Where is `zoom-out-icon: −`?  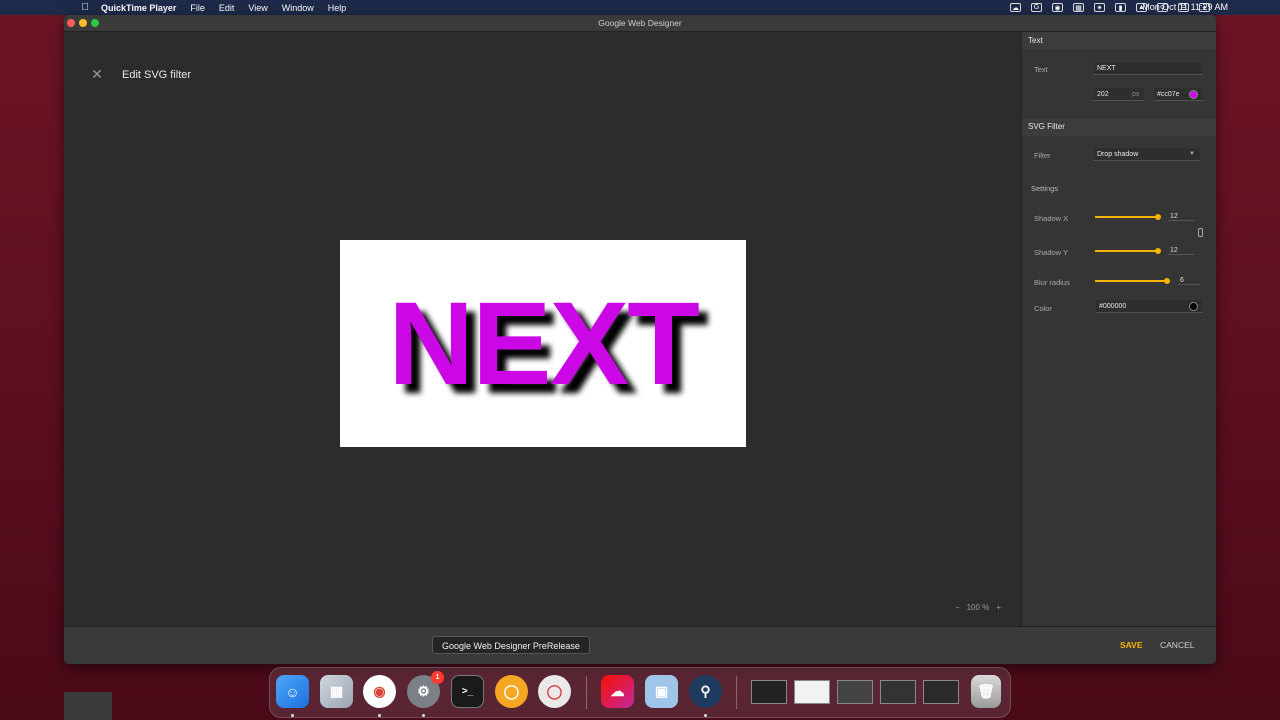
zoom-out-icon: − is located at coordinates (957, 607).